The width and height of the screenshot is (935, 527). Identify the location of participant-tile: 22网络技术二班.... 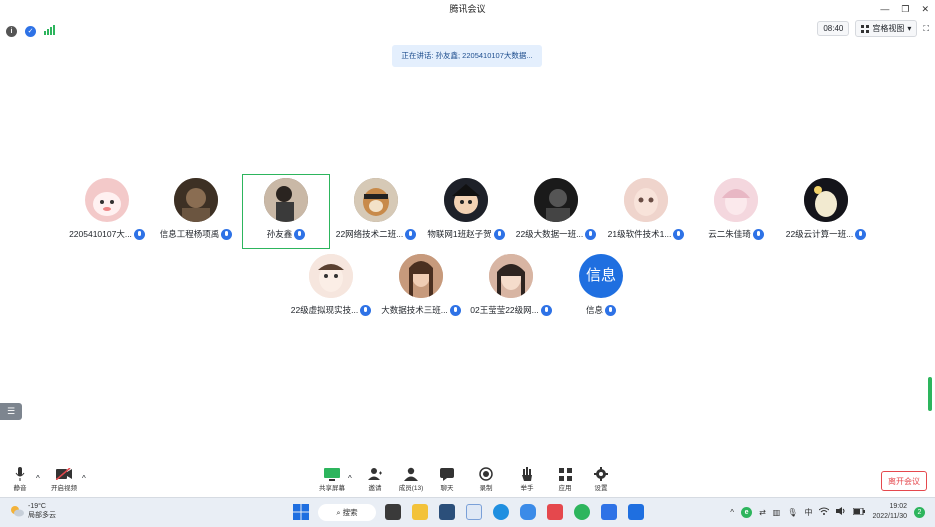
(376, 209).